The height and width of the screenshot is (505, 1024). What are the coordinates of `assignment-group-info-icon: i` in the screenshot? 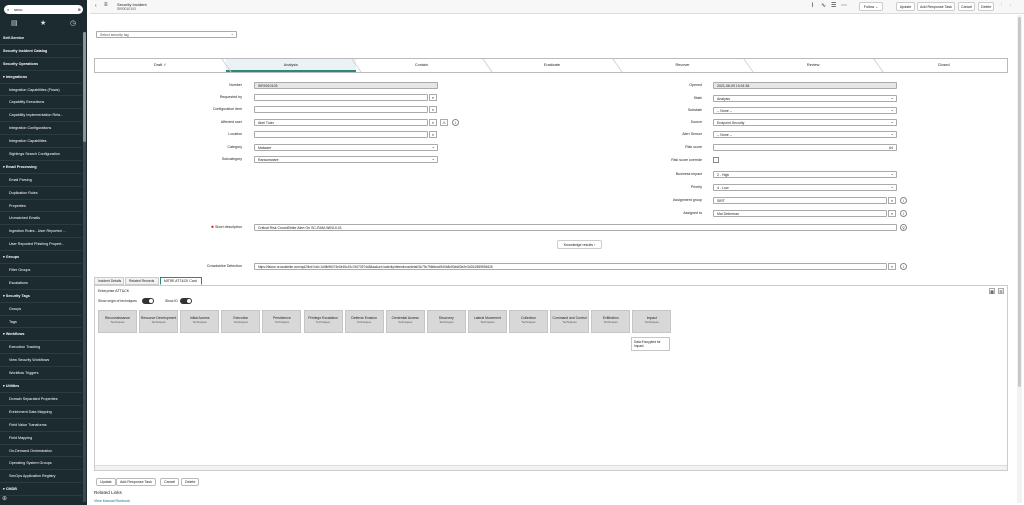 It's located at (903, 200).